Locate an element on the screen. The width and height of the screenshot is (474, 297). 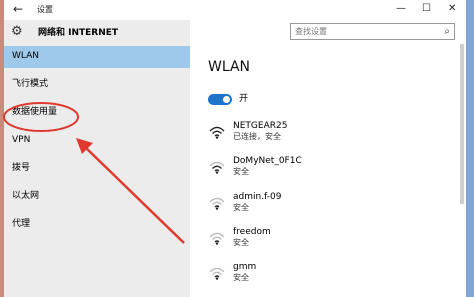
sidebar-item-label: 飞行模式 is located at coordinates (30, 84).